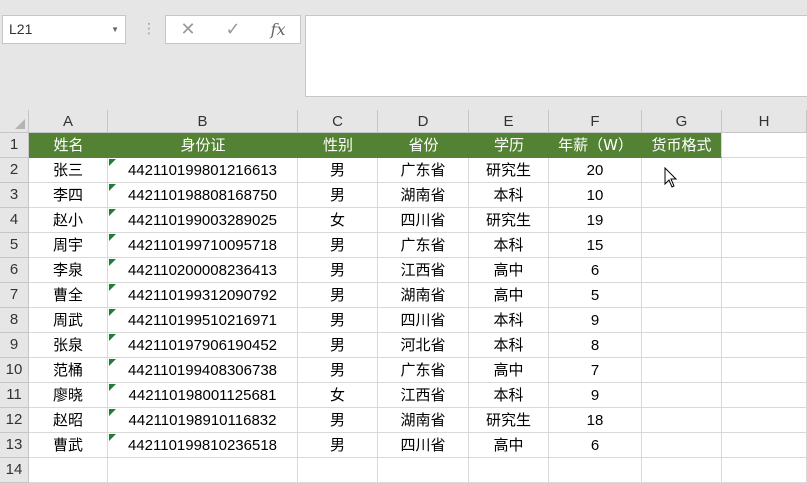  What do you see at coordinates (68, 121) in the screenshot?
I see `column-header-a: A` at bounding box center [68, 121].